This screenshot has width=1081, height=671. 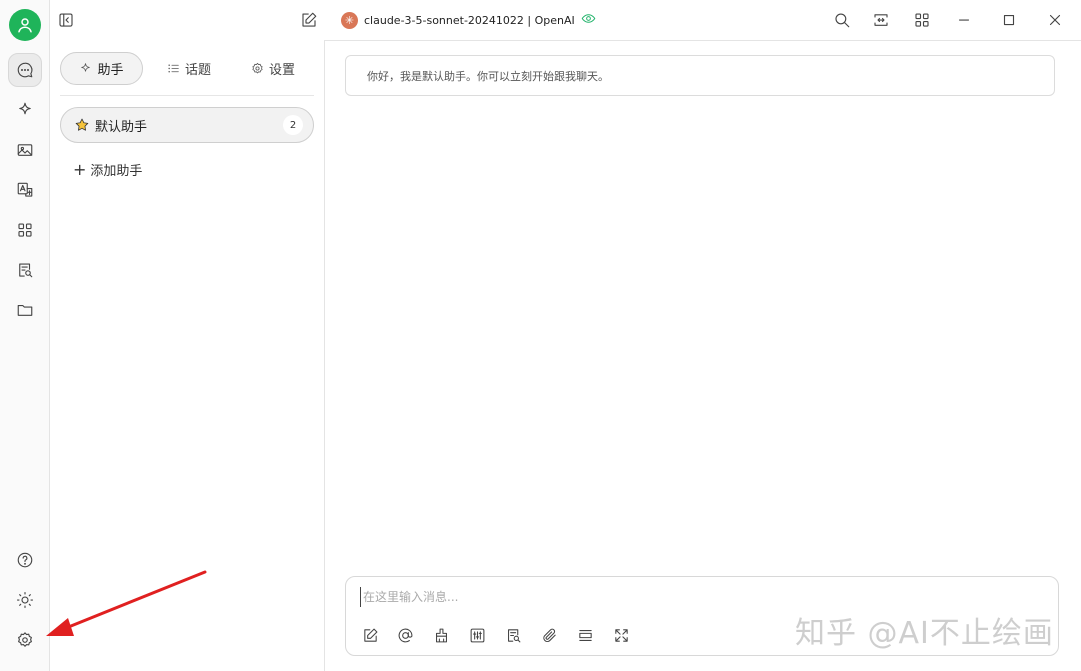 What do you see at coordinates (257, 68) in the screenshot?
I see `gear-icon` at bounding box center [257, 68].